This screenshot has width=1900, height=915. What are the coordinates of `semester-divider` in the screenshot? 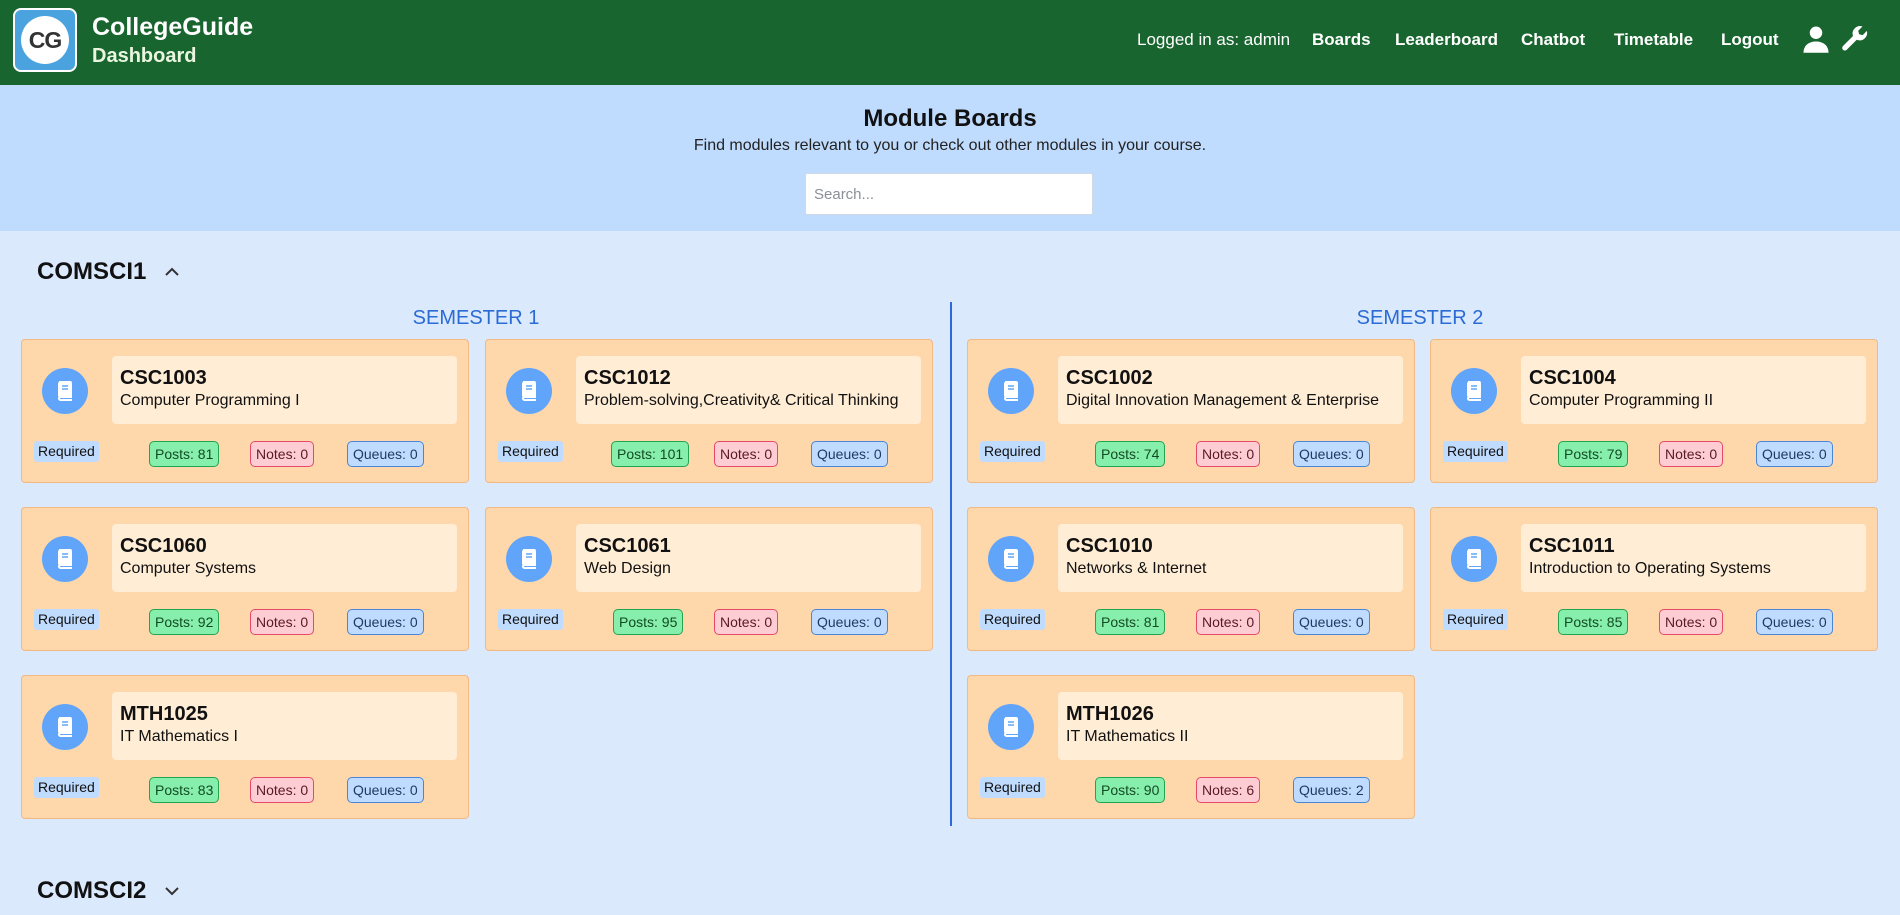 It's located at (951, 564).